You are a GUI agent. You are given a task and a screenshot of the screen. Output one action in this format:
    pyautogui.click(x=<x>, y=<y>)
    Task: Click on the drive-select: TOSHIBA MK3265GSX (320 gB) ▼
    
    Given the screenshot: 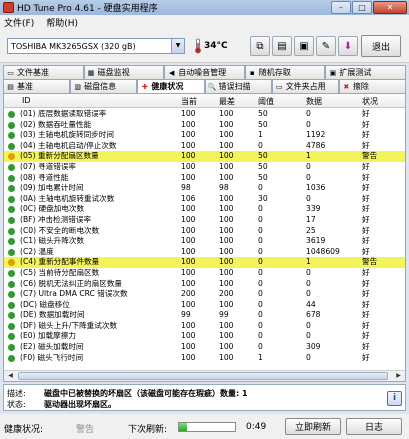 What is the action you would take?
    pyautogui.click(x=96, y=46)
    